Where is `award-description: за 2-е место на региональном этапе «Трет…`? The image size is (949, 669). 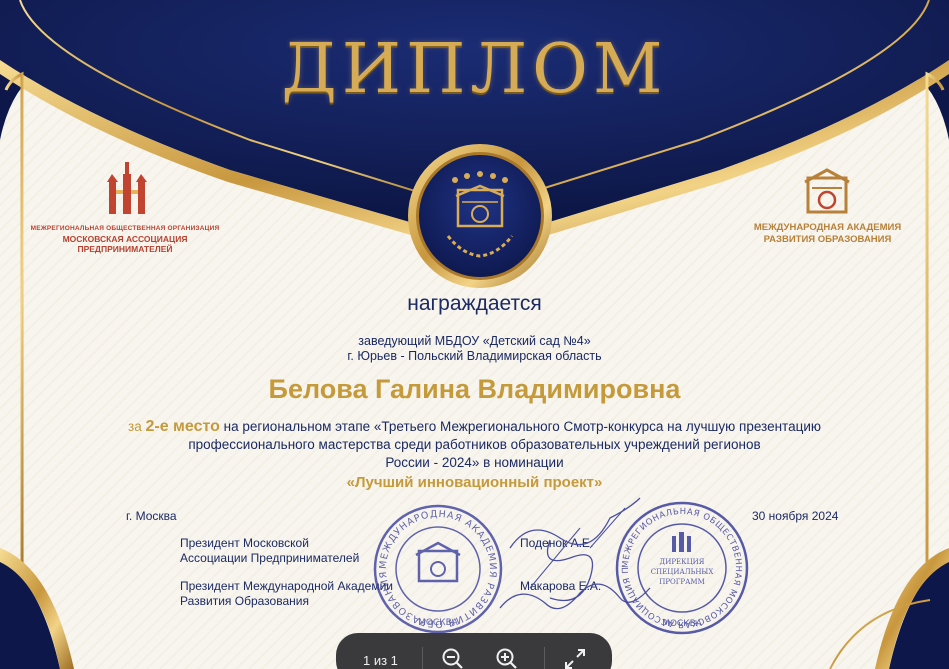 award-description: за 2-е место на региональном этапе «Трет… is located at coordinates (474, 445).